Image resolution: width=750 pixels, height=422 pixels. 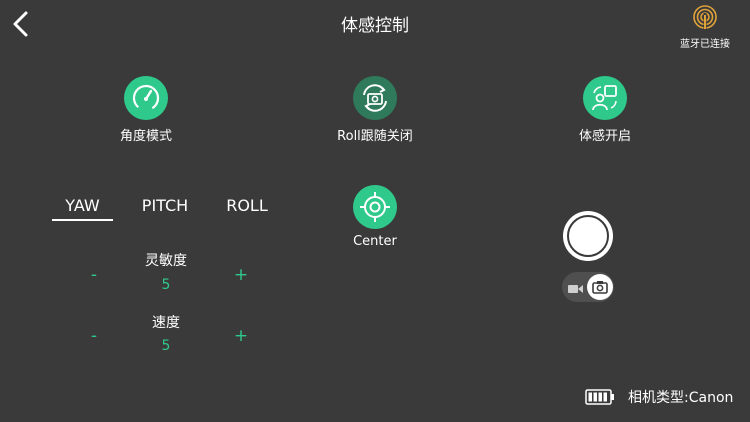 What do you see at coordinates (576, 289) in the screenshot?
I see `video-icon` at bounding box center [576, 289].